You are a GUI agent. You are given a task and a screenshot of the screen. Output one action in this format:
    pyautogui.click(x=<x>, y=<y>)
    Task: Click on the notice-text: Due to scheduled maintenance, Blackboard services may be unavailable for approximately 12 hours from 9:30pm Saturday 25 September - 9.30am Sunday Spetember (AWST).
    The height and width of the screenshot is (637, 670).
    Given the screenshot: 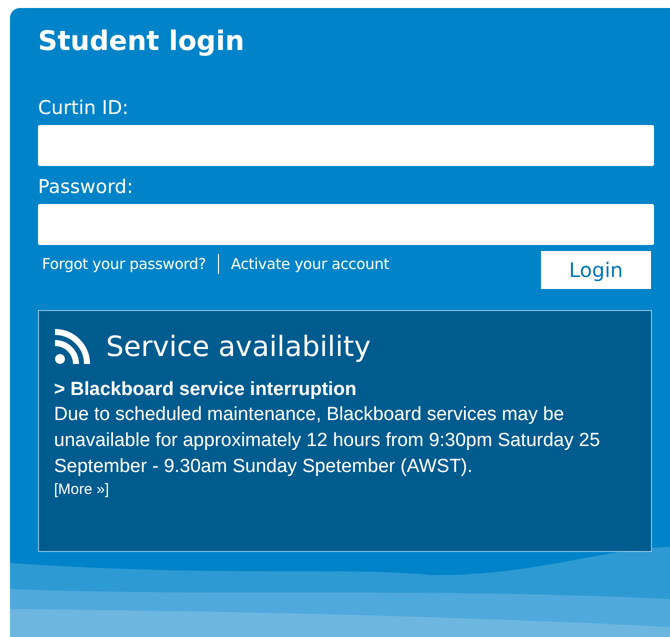 What is the action you would take?
    pyautogui.click(x=328, y=441)
    